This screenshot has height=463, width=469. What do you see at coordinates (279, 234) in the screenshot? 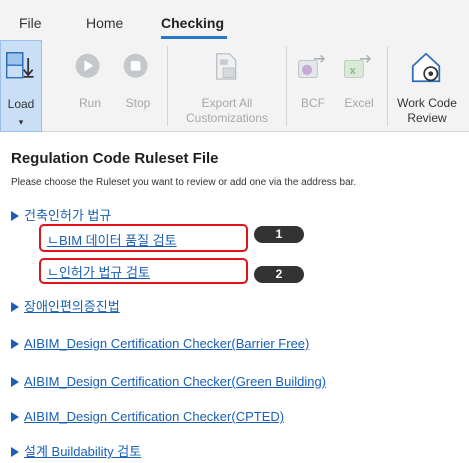
I see `step-badge-1: 1` at bounding box center [279, 234].